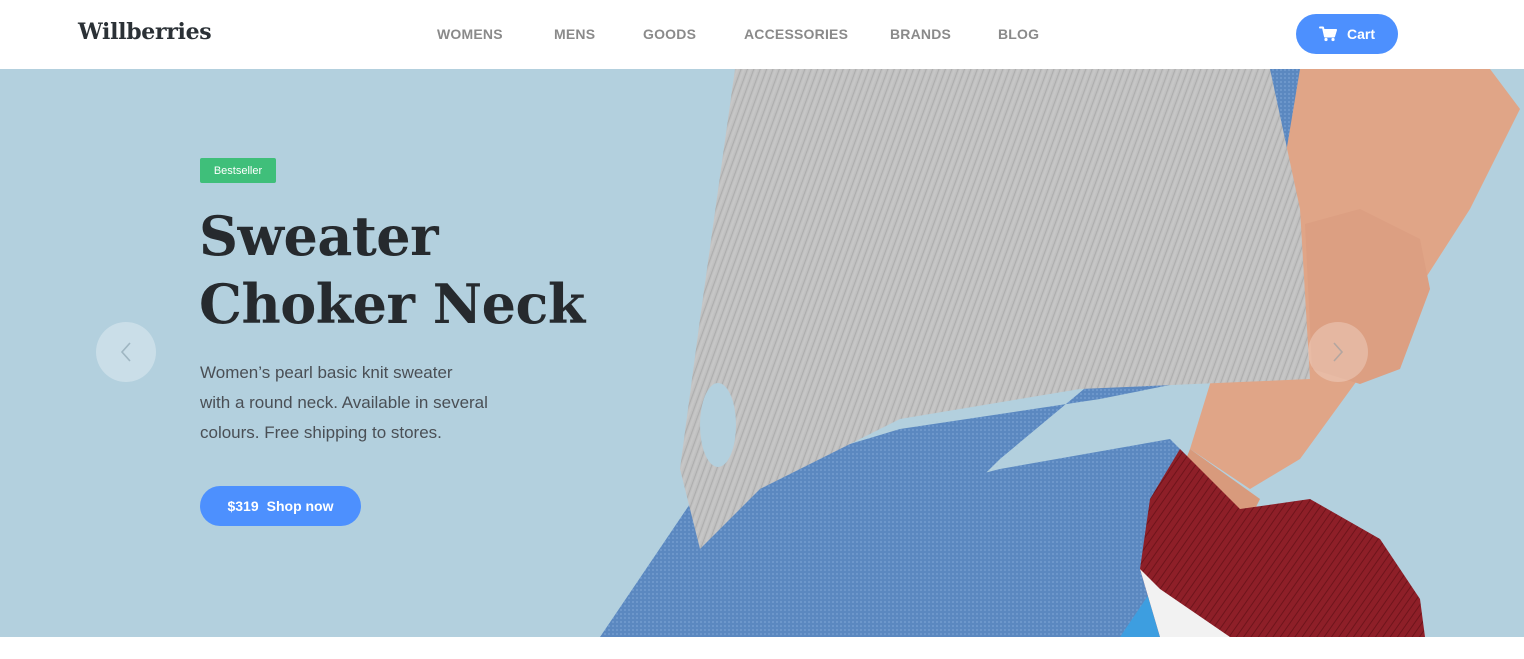 The image size is (1524, 659). Describe the element at coordinates (344, 402) in the screenshot. I see `hero-description-line-2: with a round neck. Available in several` at that location.